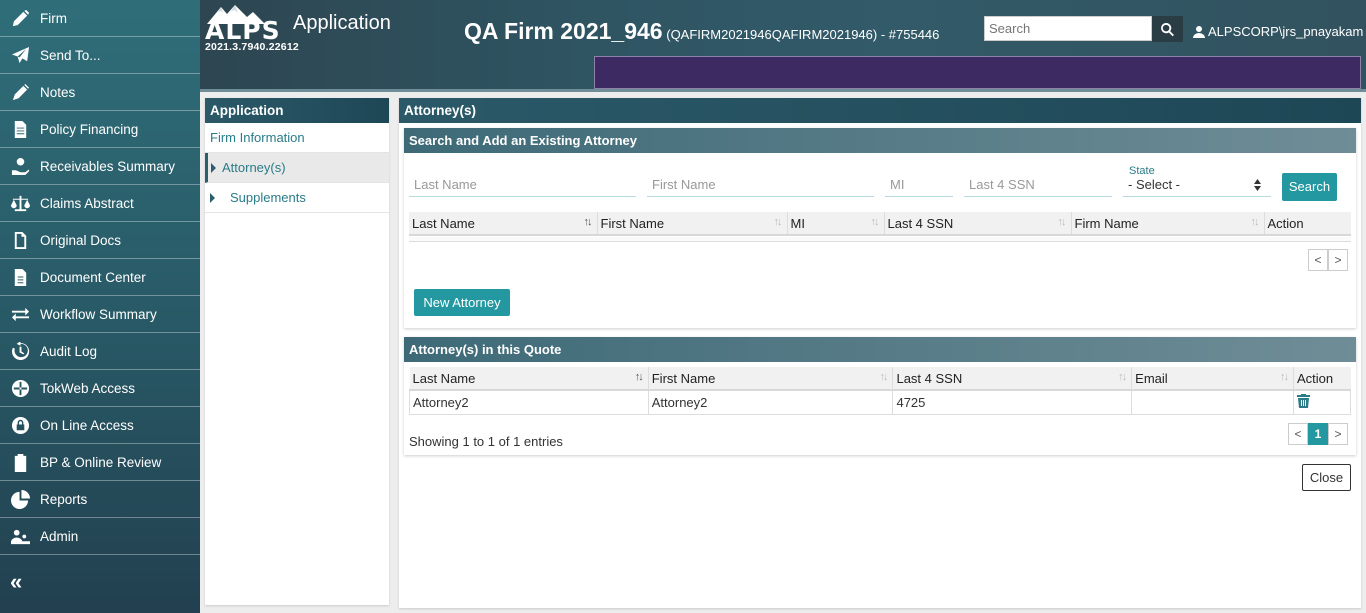  I want to click on column-header-label: Last 4 SSN, so click(920, 223).